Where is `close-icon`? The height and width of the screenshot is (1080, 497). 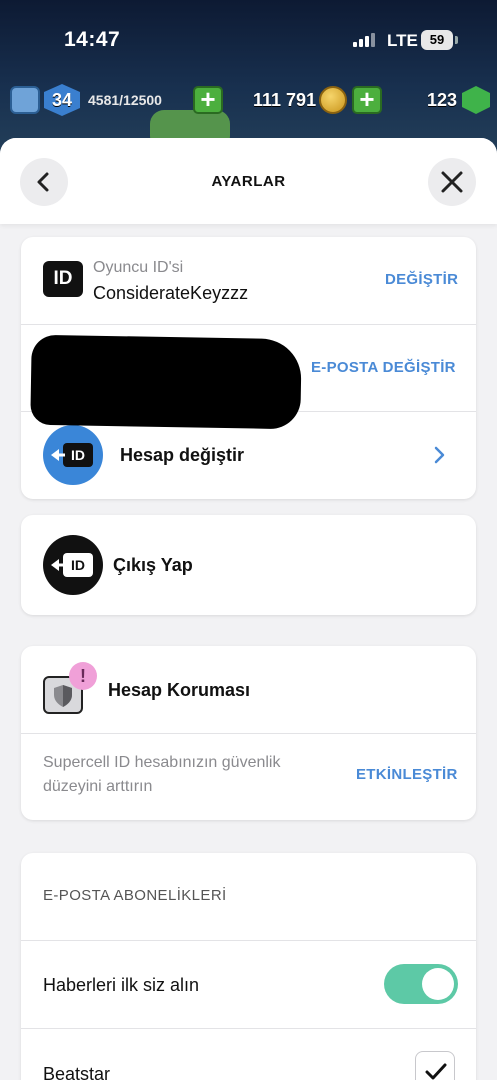
close-icon is located at coordinates (452, 182).